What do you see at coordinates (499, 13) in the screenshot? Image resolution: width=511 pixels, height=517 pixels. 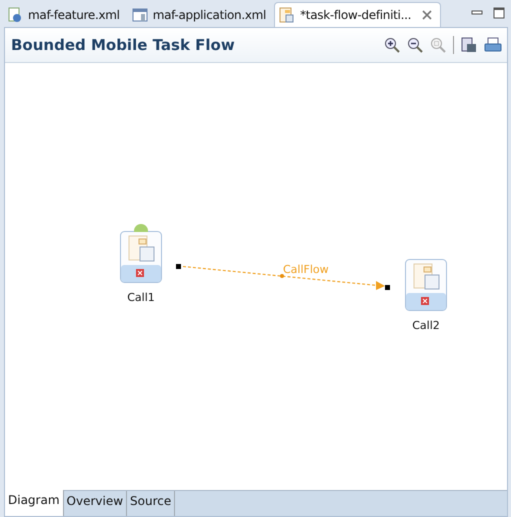 I see `maximize-icon` at bounding box center [499, 13].